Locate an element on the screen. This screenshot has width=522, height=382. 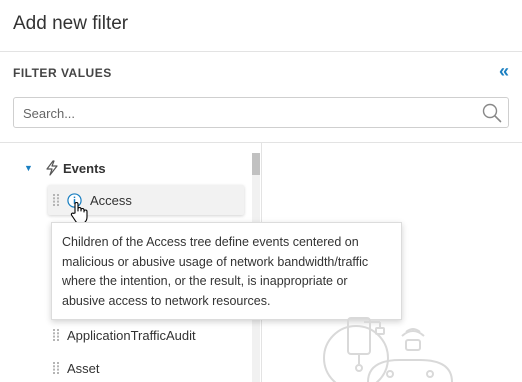
scrollbar-thumb is located at coordinates (256, 164).